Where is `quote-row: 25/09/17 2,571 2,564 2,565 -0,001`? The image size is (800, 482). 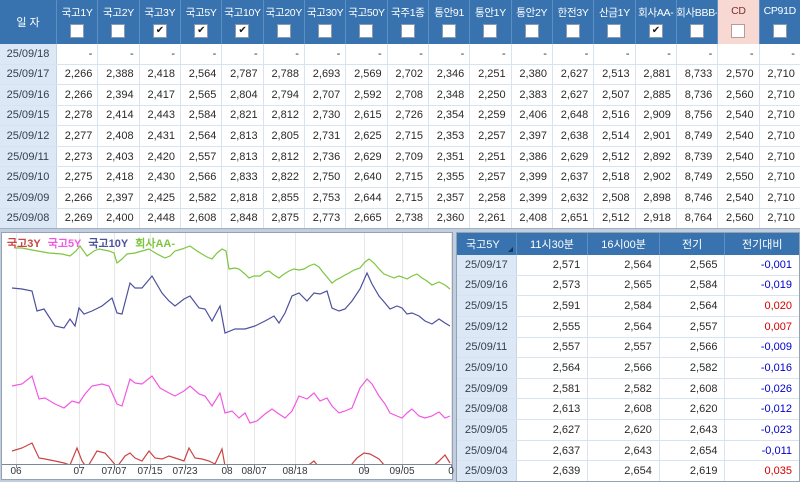
quote-row: 25/09/17 2,571 2,564 2,565 -0,001 is located at coordinates (628, 265).